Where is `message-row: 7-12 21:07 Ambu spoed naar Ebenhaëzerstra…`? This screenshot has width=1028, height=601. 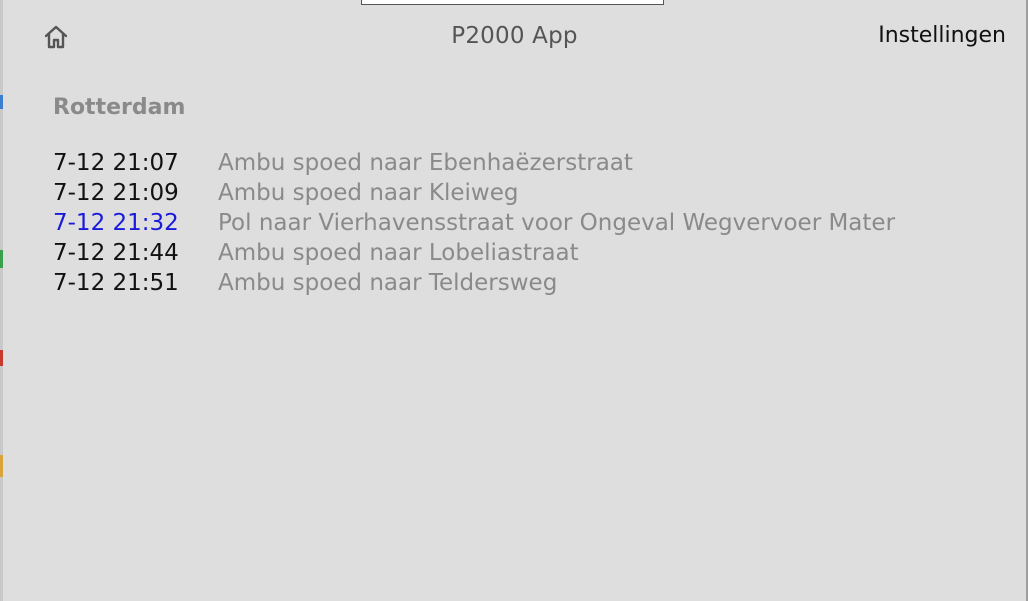 message-row: 7-12 21:07 Ambu spoed naar Ebenhaëzerstra… is located at coordinates (474, 163).